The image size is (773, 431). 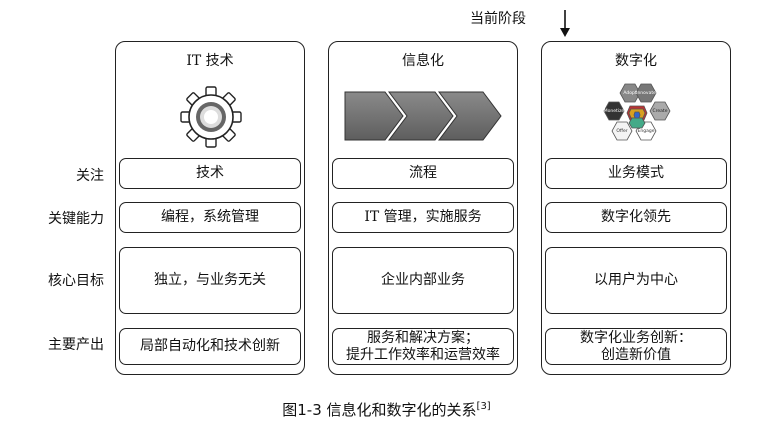 What do you see at coordinates (621, 131) in the screenshot?
I see `hex-label: Offer` at bounding box center [621, 131].